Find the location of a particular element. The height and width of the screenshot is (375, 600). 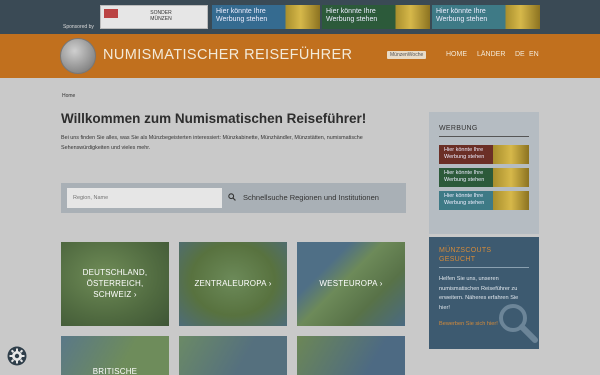

coin-logo-icon is located at coordinates (78, 56).